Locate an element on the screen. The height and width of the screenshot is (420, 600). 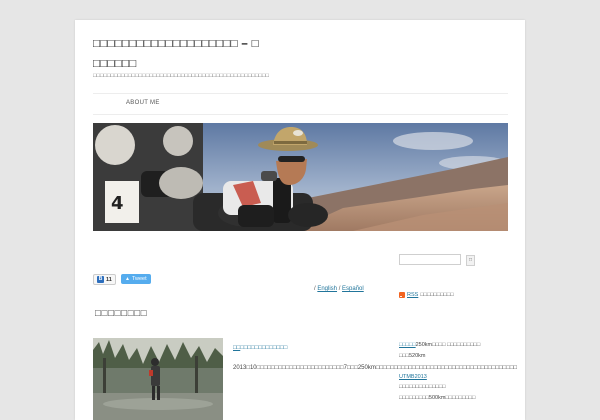
rss-icon is located at coordinates (402, 295).